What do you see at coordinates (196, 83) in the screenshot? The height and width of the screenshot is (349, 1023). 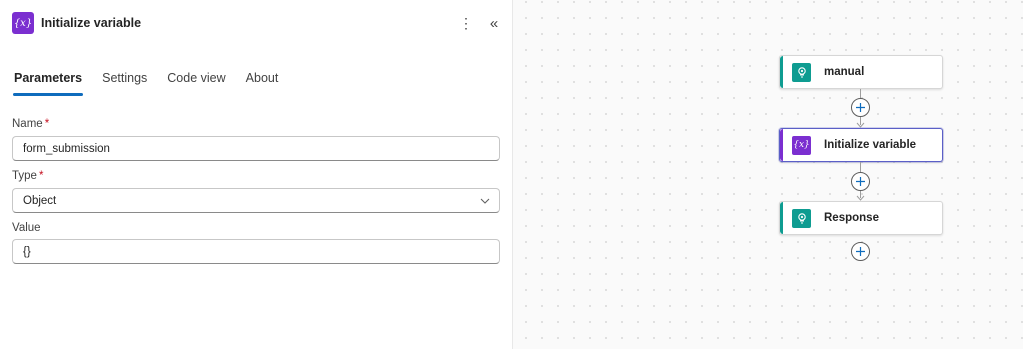 I see `tab-code-view: Code view` at bounding box center [196, 83].